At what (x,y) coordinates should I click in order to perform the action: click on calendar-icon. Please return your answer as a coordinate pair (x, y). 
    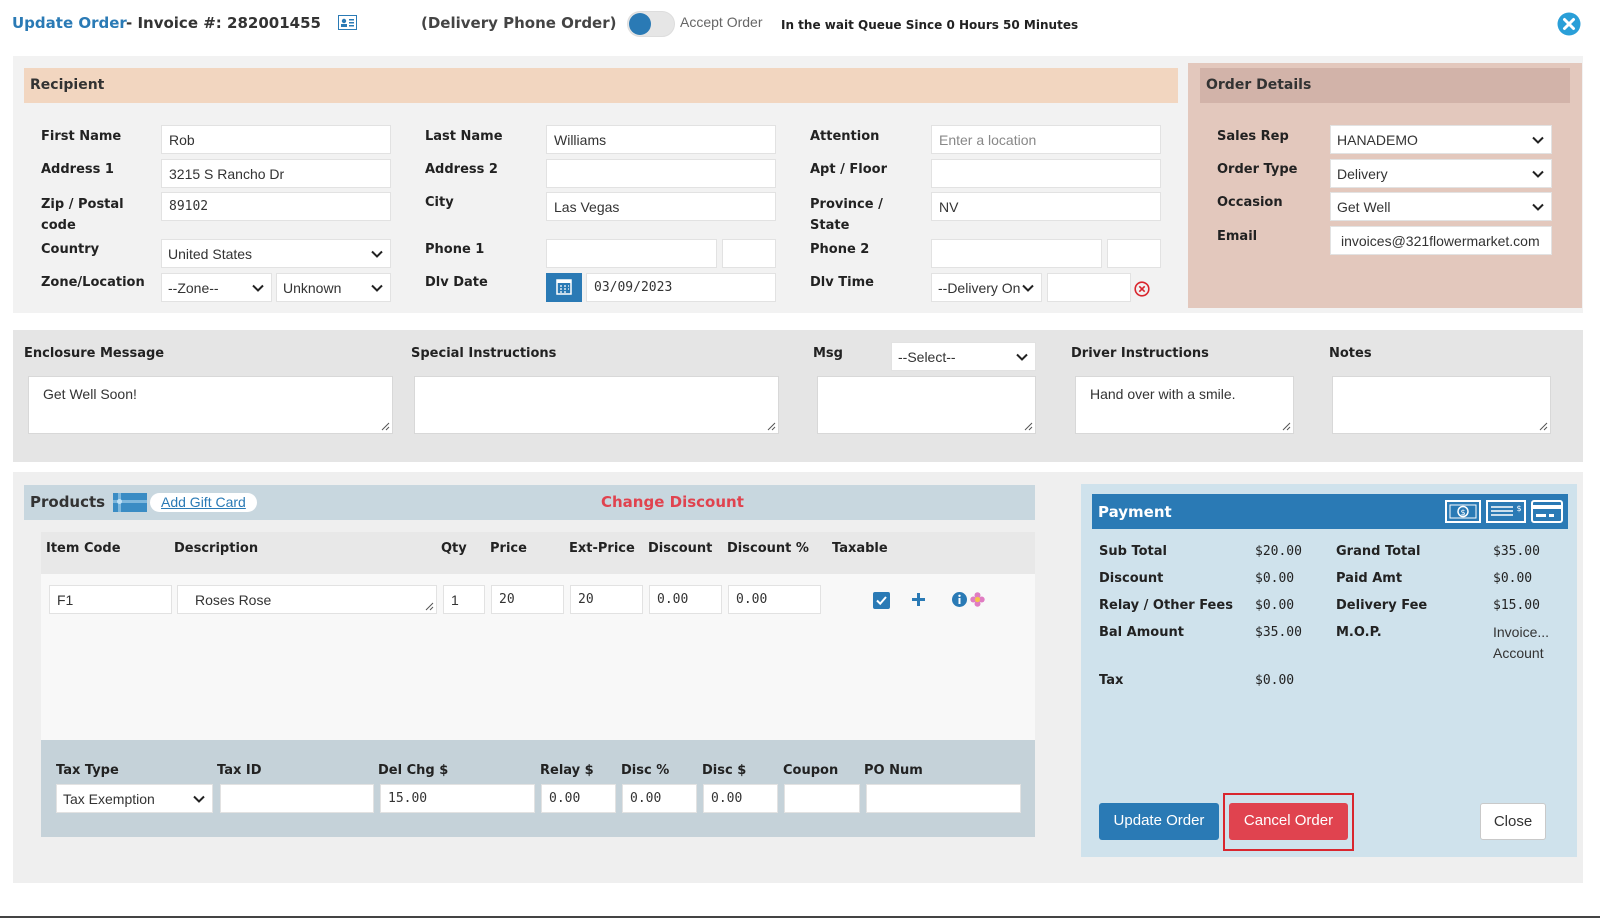
    Looking at the image, I should click on (564, 287).